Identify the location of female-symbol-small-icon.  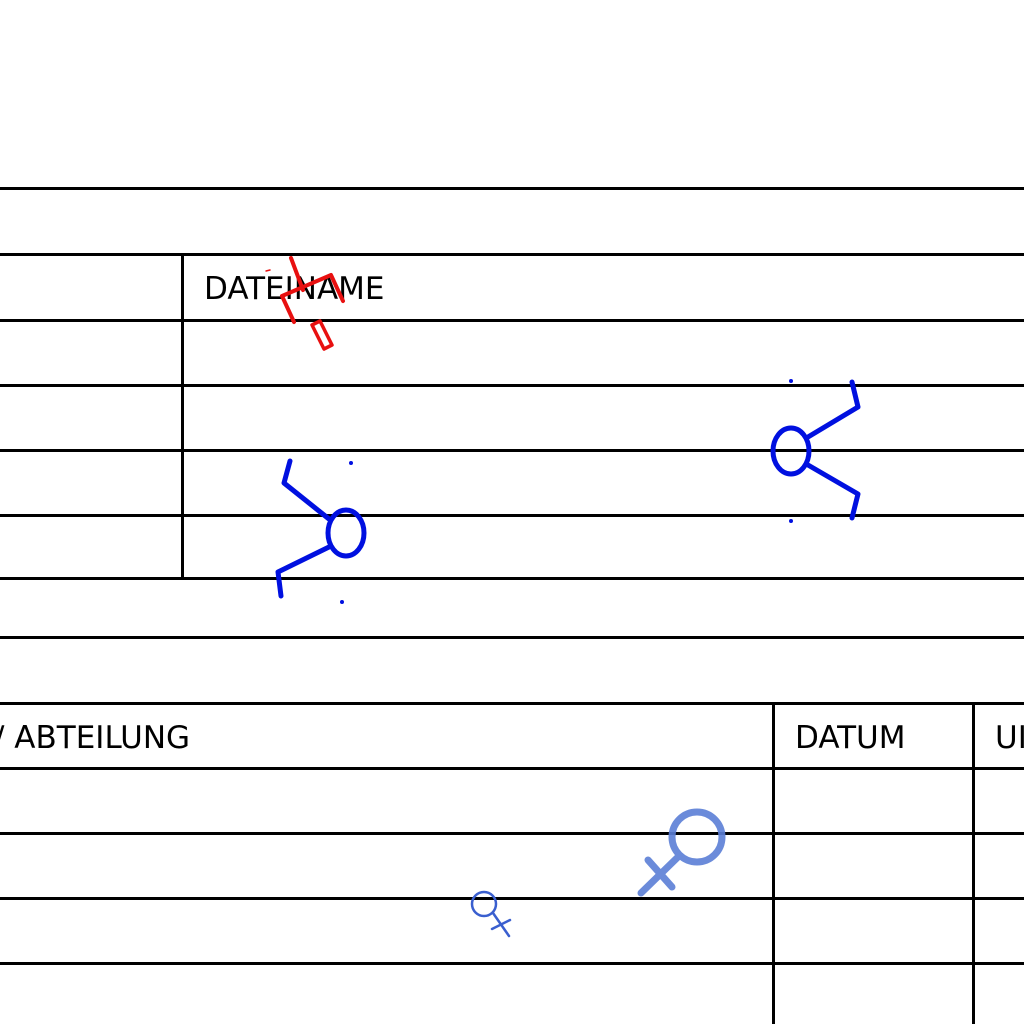
(491, 914).